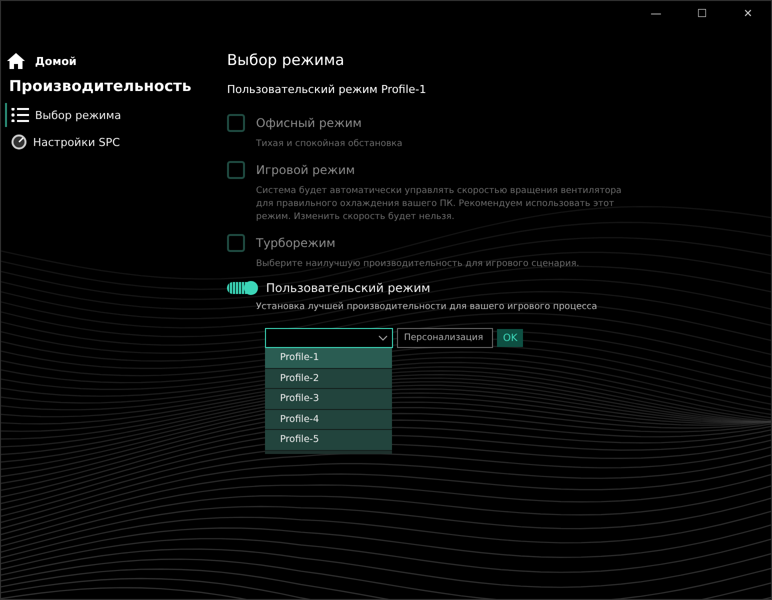  I want to click on current-mode-text: Пользовательский режим Profile-1, so click(327, 89).